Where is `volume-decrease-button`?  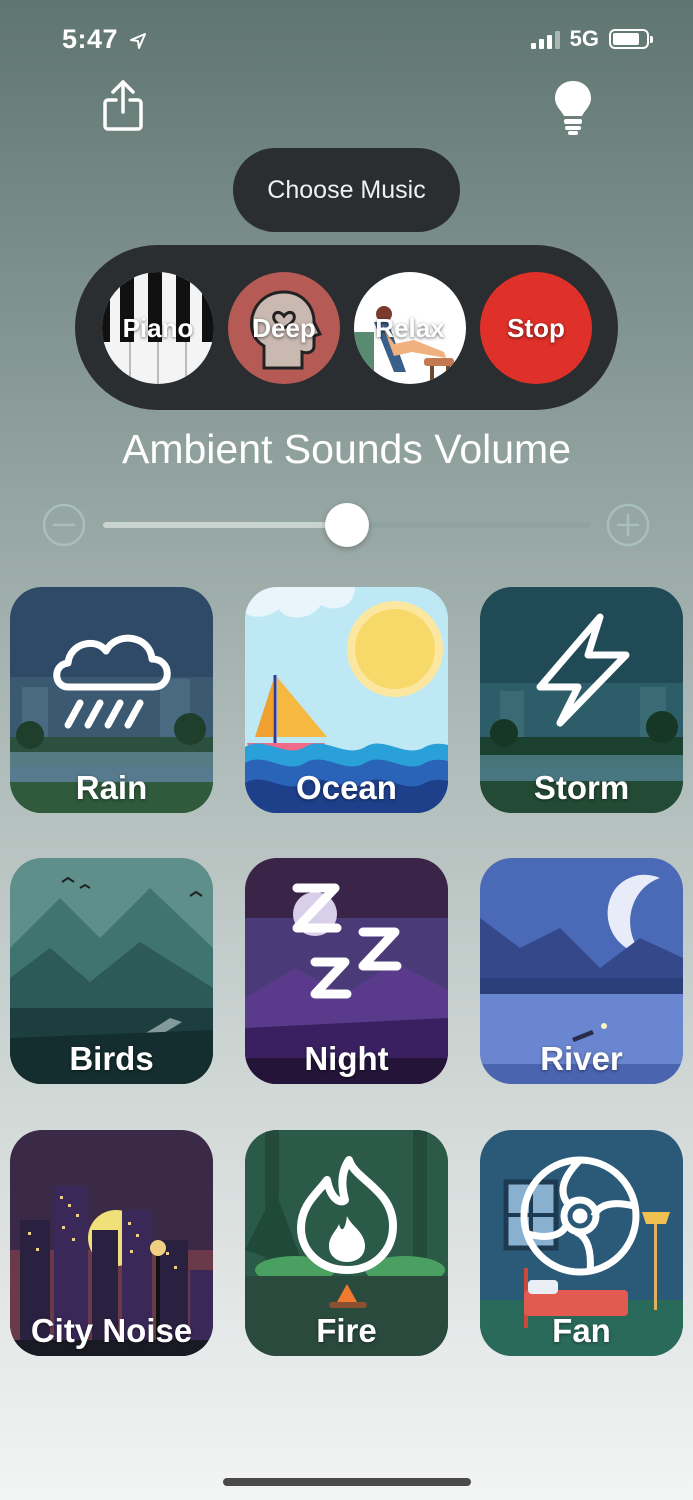 volume-decrease-button is located at coordinates (64, 525).